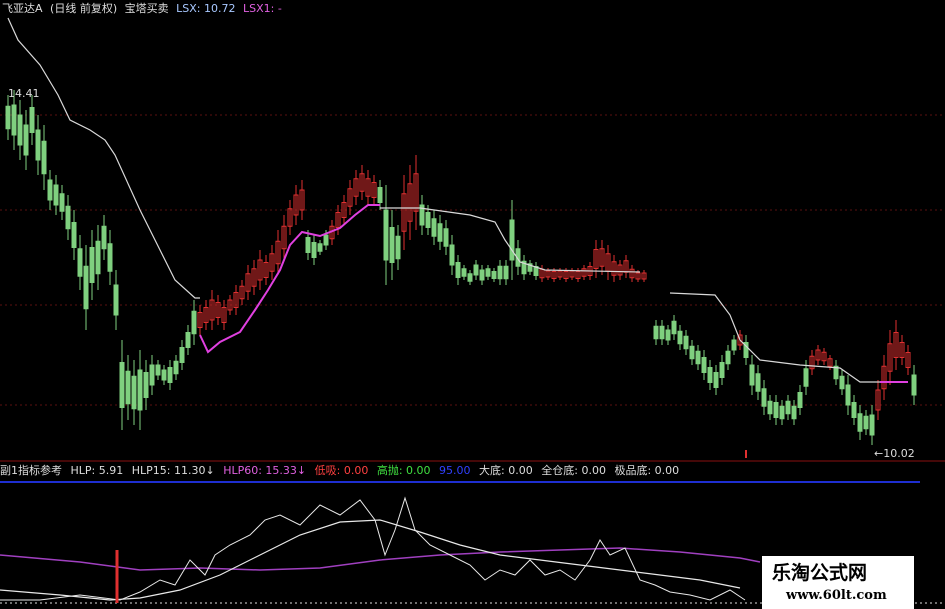 The width and height of the screenshot is (945, 609). Describe the element at coordinates (173, 470) in the screenshot. I see `hlp15-value: HLP15: 11.30↓` at that location.